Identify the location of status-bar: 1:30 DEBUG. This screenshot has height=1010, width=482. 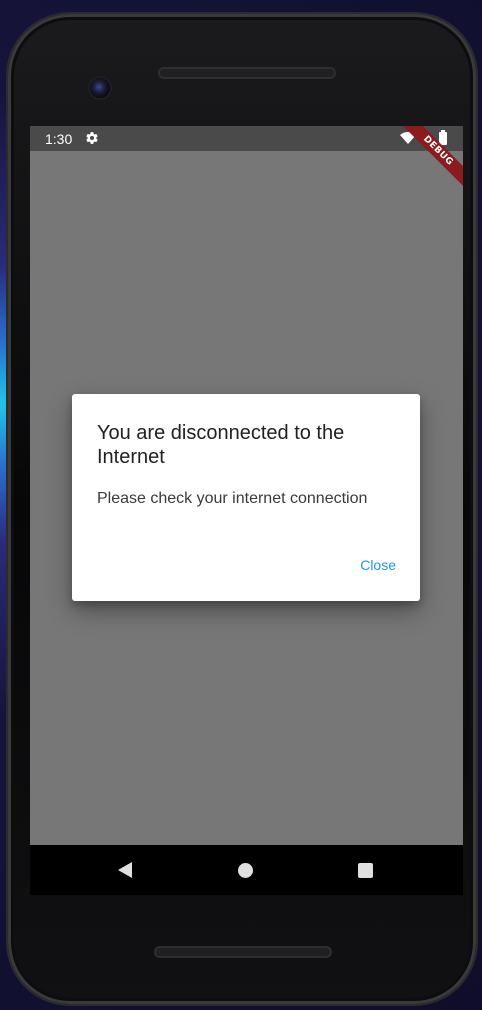
(246, 160).